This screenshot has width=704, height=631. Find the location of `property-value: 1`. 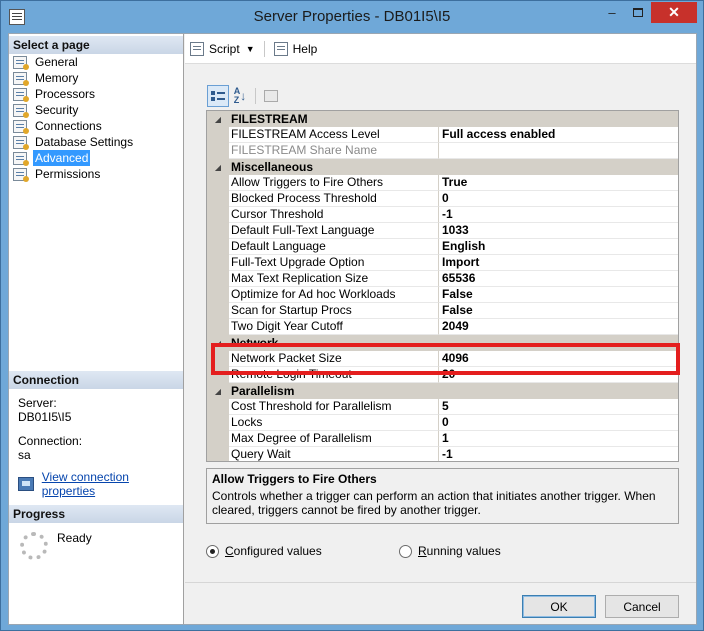

property-value: 1 is located at coordinates (558, 439).